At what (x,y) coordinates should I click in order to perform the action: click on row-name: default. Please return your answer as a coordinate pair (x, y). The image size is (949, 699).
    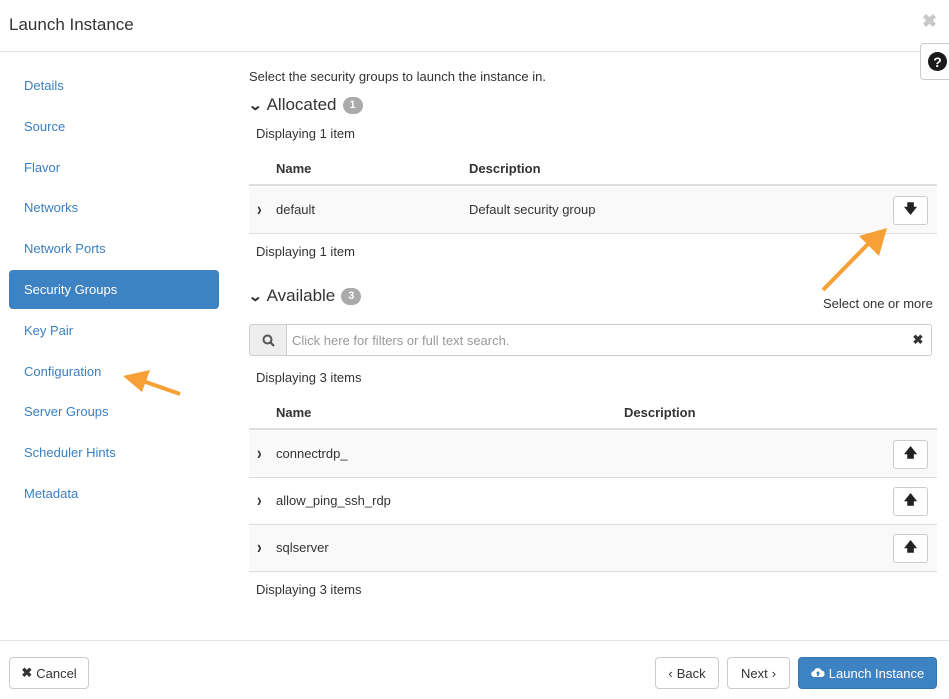
    Looking at the image, I should click on (296, 209).